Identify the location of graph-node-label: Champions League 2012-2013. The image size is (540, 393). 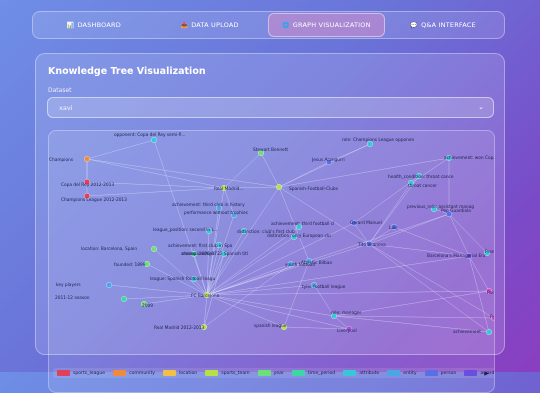
(94, 200).